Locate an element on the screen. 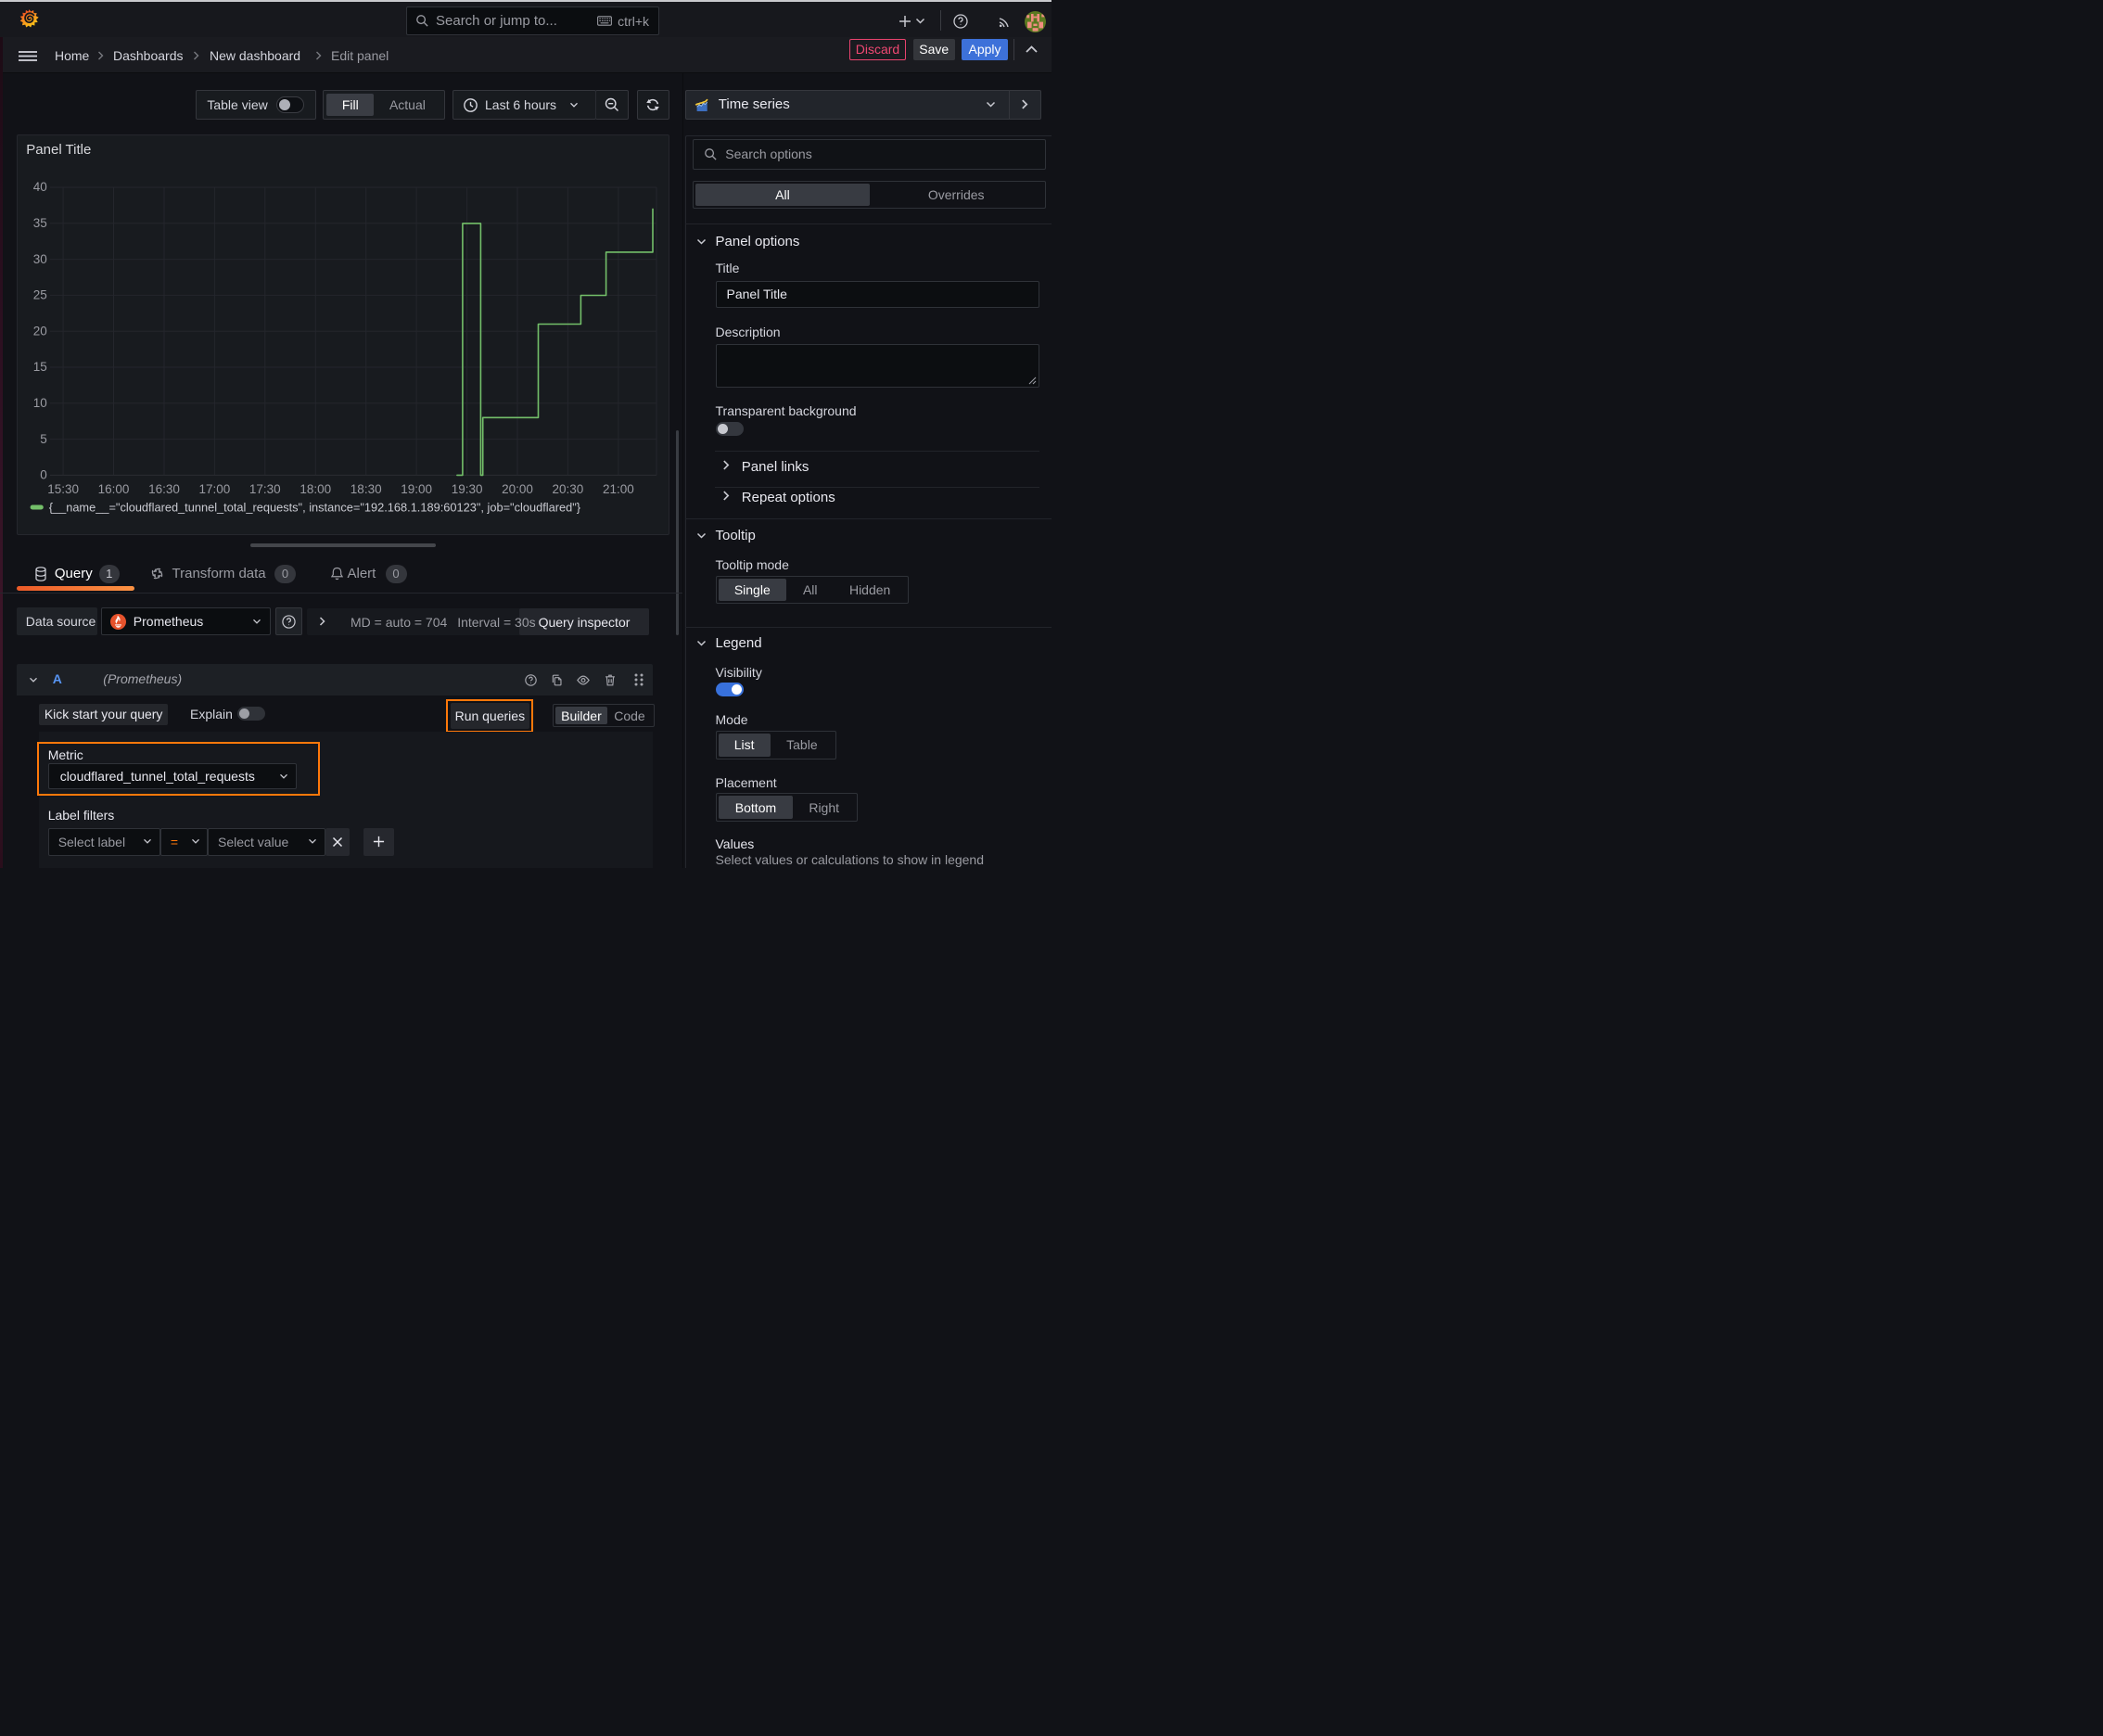 Image resolution: width=2103 pixels, height=1736 pixels. svg-text: 16:30 is located at coordinates (164, 489).